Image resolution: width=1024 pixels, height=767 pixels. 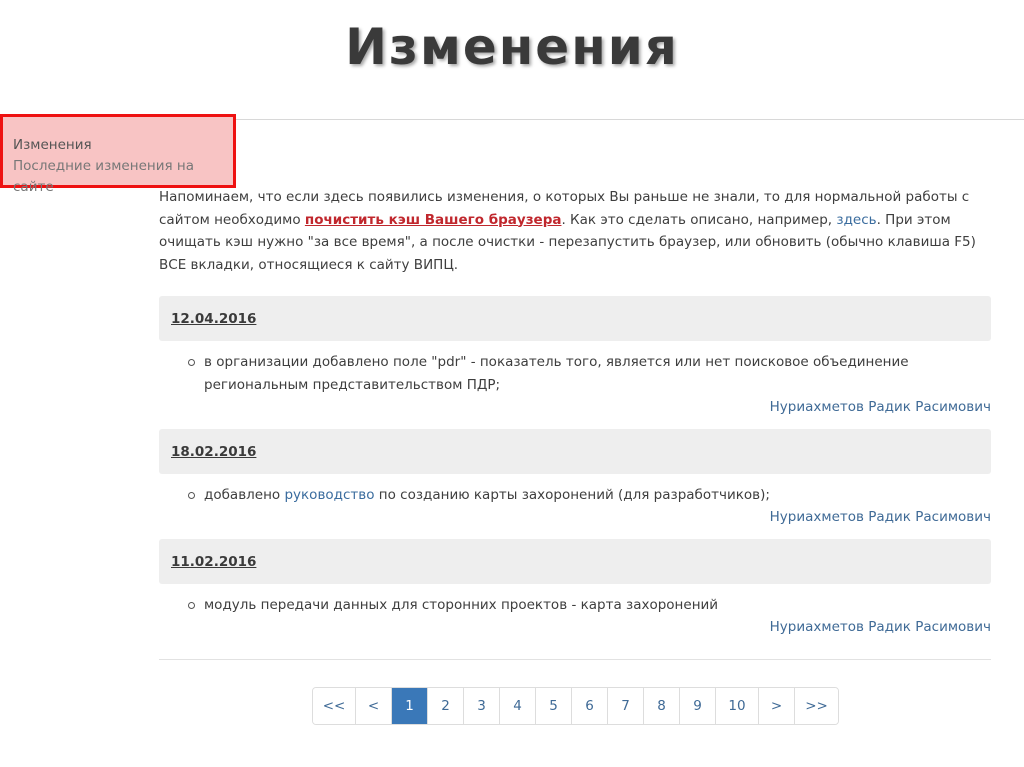 What do you see at coordinates (329, 495) in the screenshot?
I see `guide-link: руководство` at bounding box center [329, 495].